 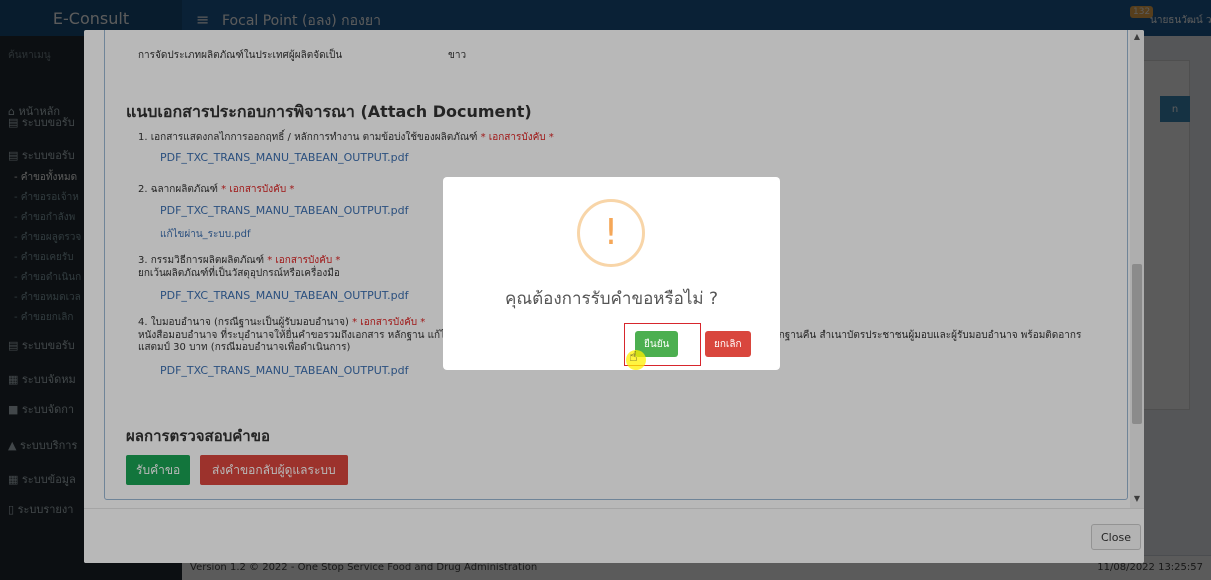 What do you see at coordinates (611, 233) in the screenshot?
I see `warning-icon: !` at bounding box center [611, 233].